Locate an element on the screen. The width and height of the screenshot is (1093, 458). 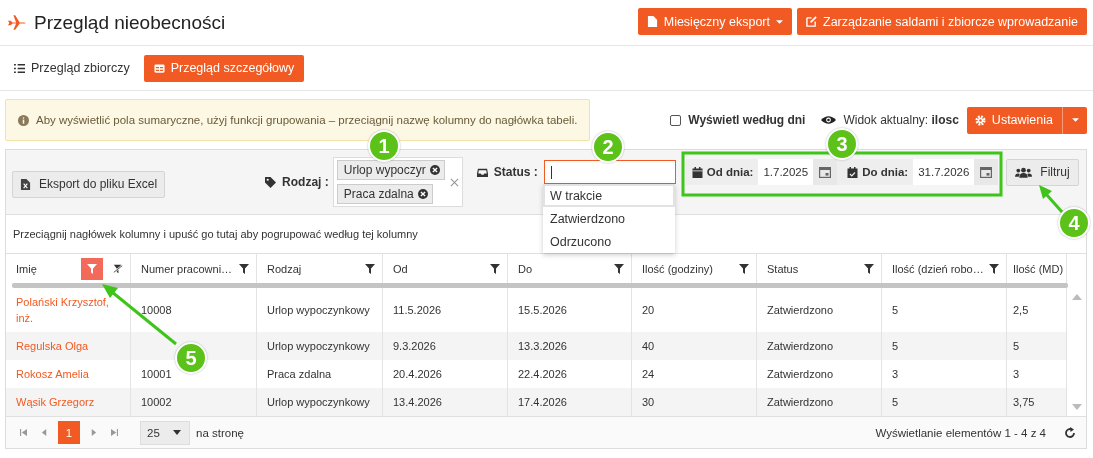
document-icon is located at coordinates (652, 21).